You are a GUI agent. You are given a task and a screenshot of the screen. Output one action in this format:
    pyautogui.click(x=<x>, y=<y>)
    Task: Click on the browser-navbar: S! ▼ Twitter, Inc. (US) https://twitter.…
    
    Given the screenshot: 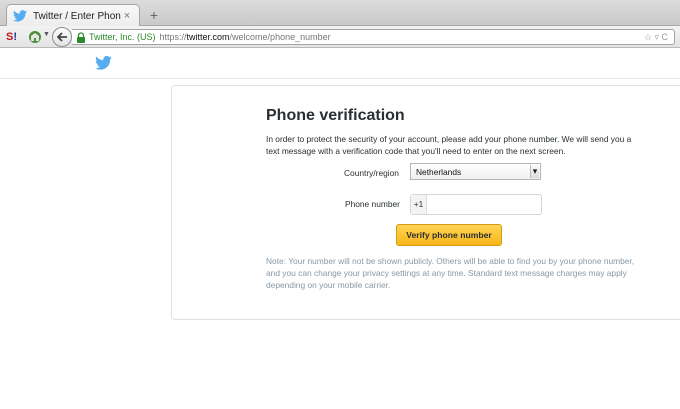 What is the action you would take?
    pyautogui.click(x=340, y=37)
    